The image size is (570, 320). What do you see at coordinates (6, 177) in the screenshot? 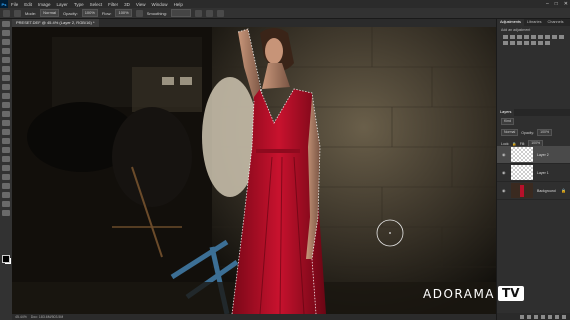
I see `path-select-tool` at bounding box center [6, 177].